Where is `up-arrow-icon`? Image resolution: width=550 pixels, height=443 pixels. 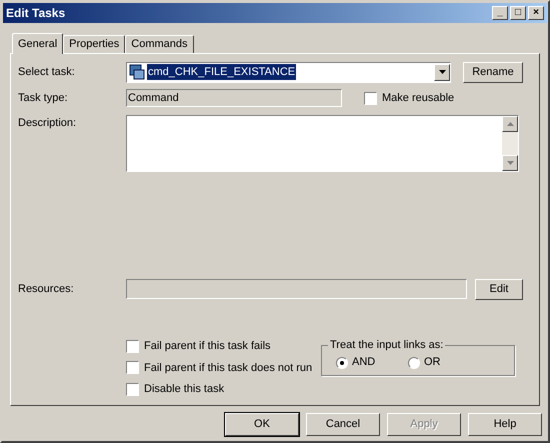 up-arrow-icon is located at coordinates (510, 124).